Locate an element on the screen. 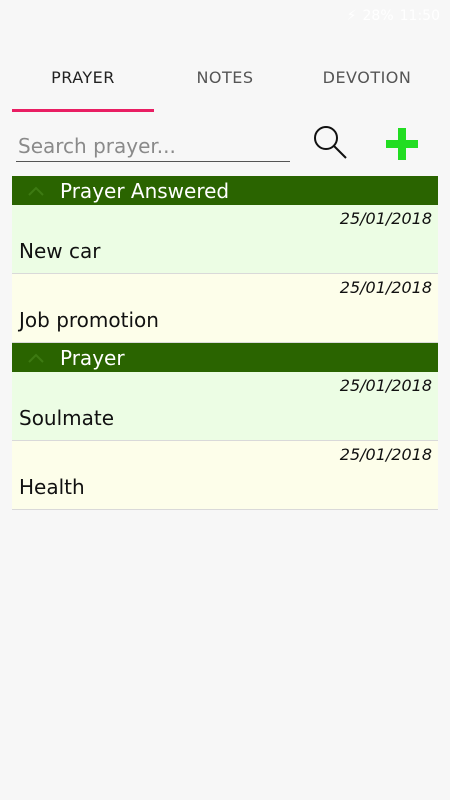  item-title: Job promotion is located at coordinates (89, 320).